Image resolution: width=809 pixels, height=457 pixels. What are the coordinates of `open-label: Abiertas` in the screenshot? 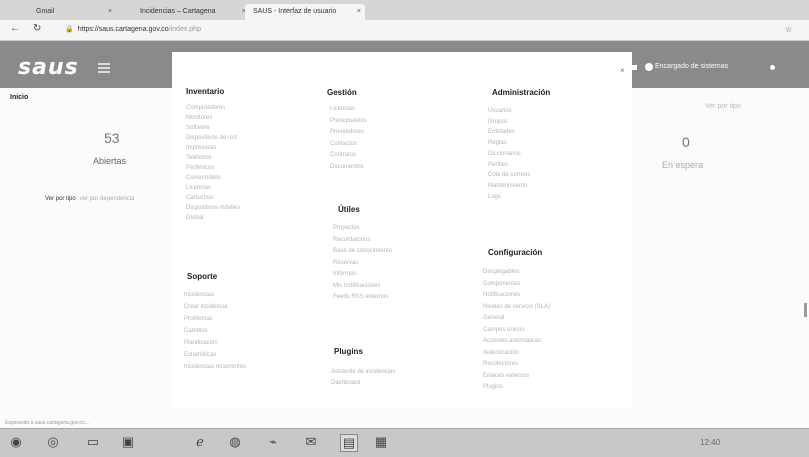 It's located at (110, 161).